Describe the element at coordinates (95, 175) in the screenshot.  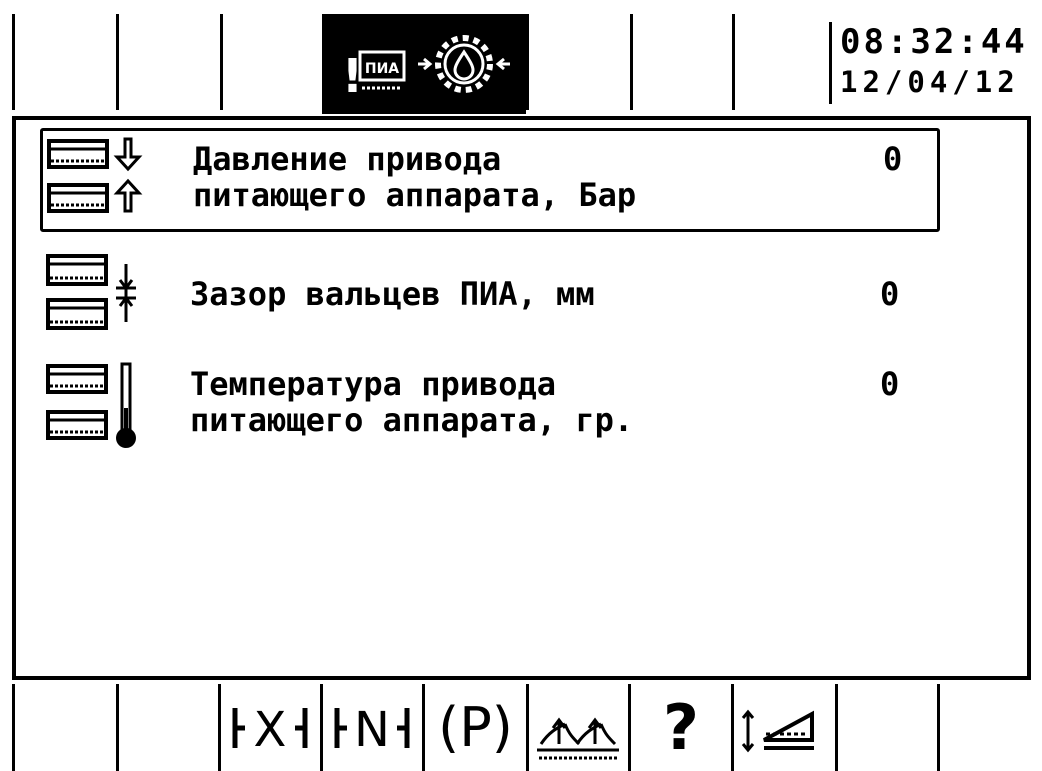
I see `roller-pressure-icon` at that location.